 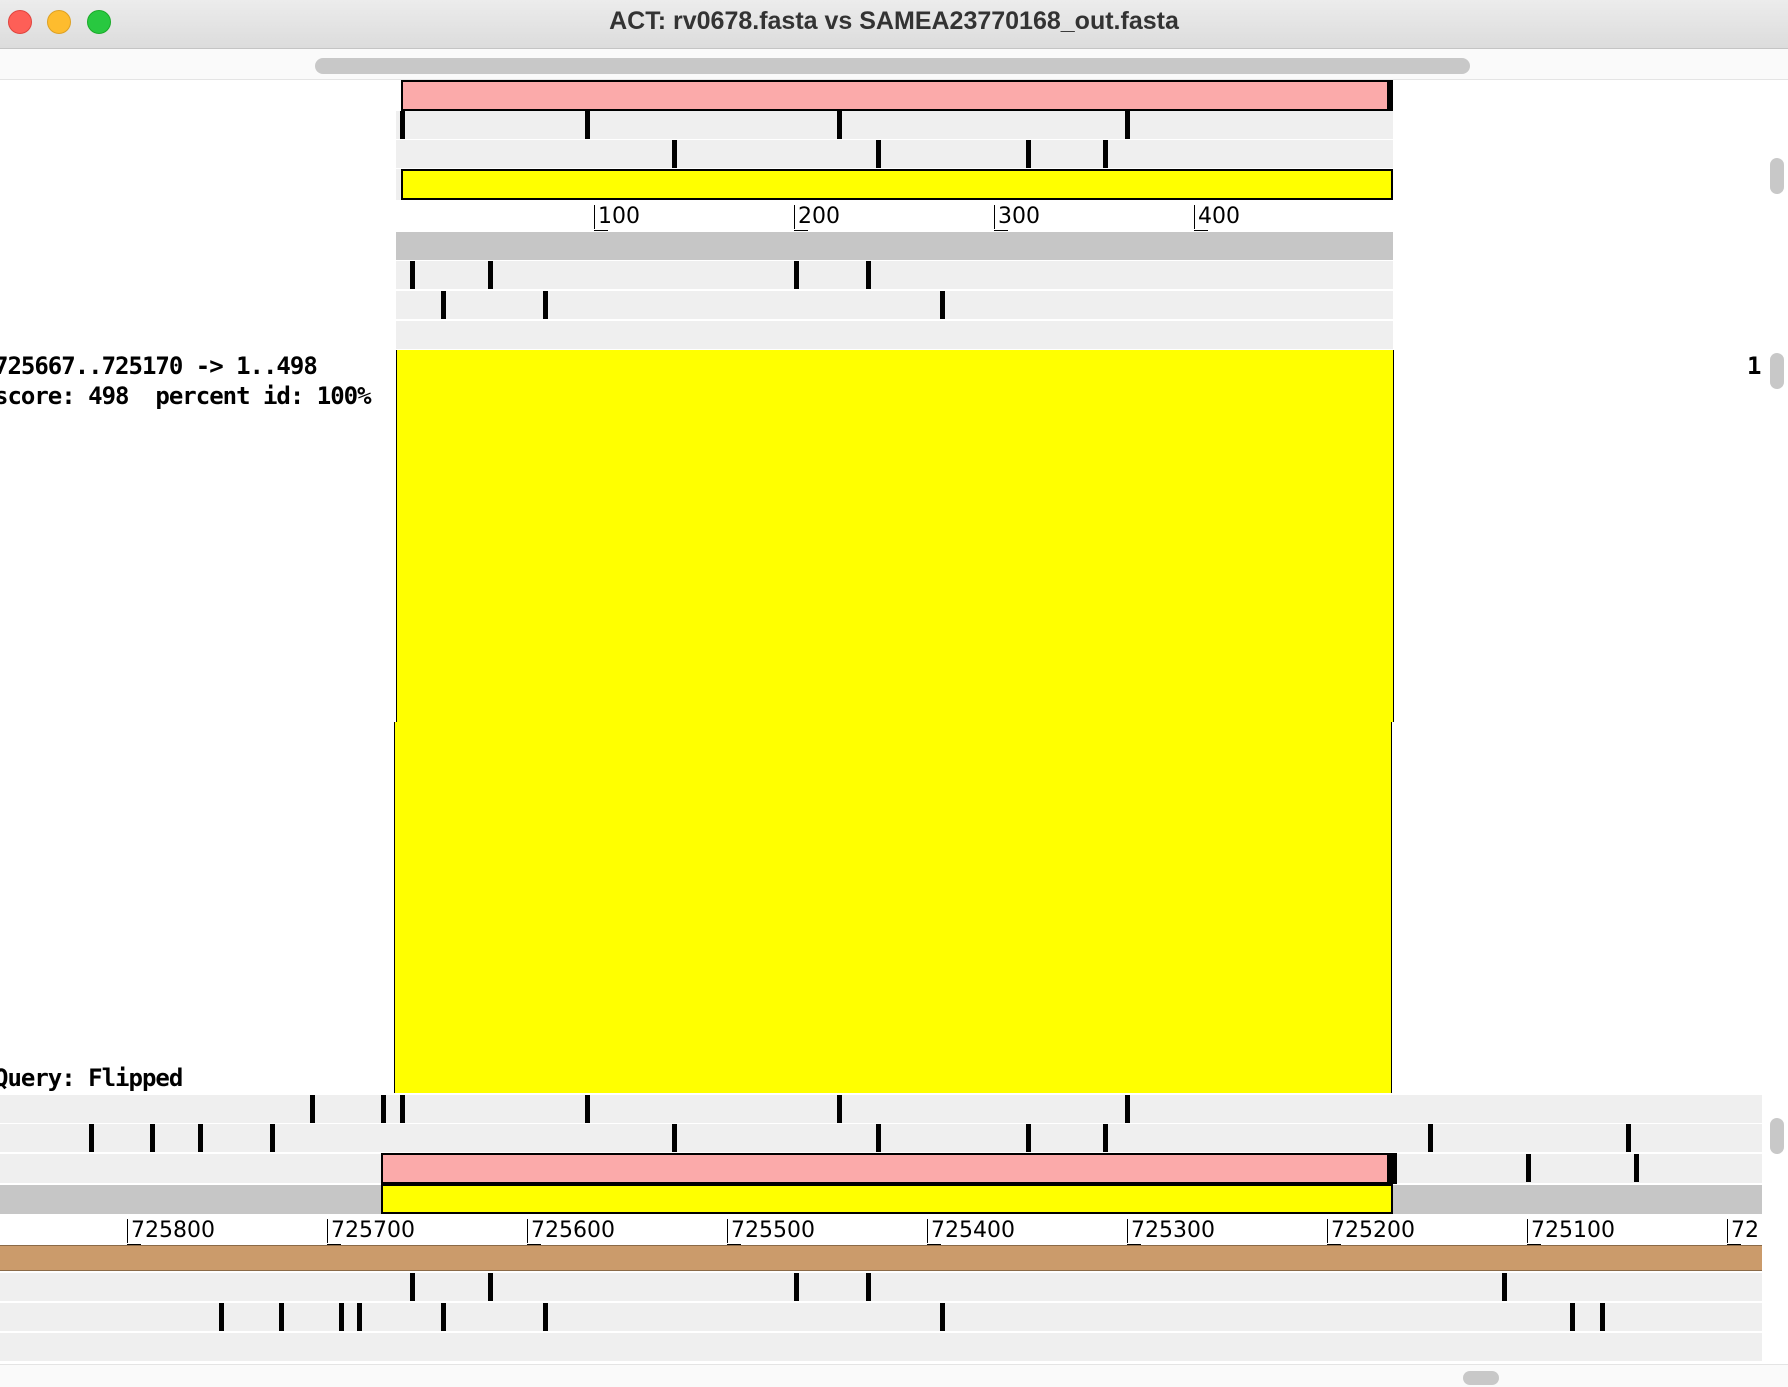 What do you see at coordinates (1777, 176) in the screenshot?
I see `top-vertical-scroll-thumb` at bounding box center [1777, 176].